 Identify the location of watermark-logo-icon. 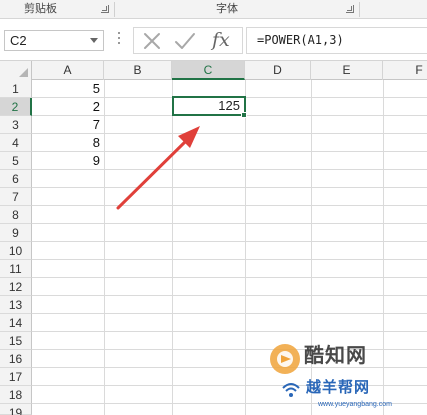
(285, 359).